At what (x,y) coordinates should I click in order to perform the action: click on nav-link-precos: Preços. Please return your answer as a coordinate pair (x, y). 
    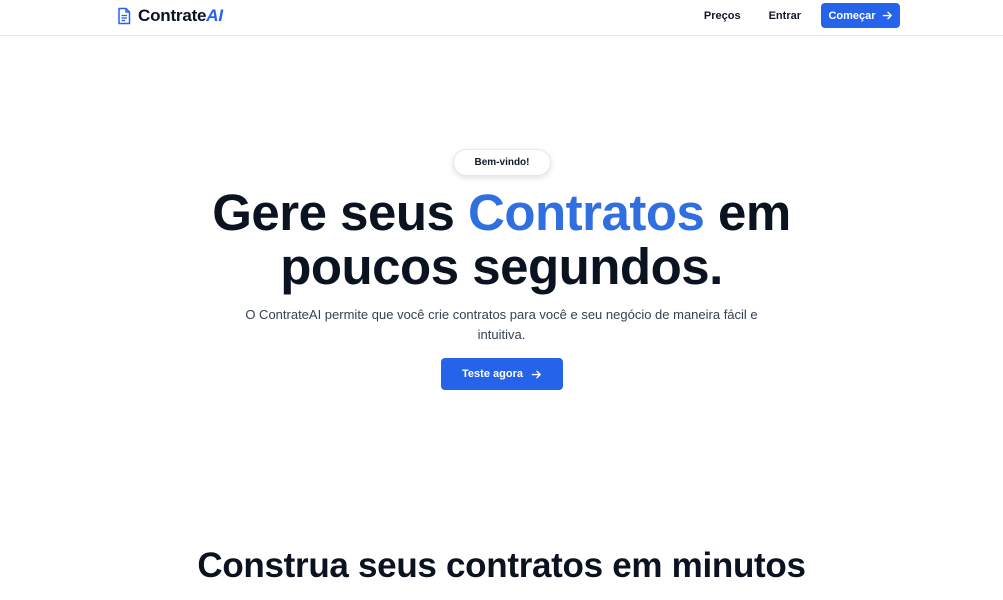
    Looking at the image, I should click on (722, 16).